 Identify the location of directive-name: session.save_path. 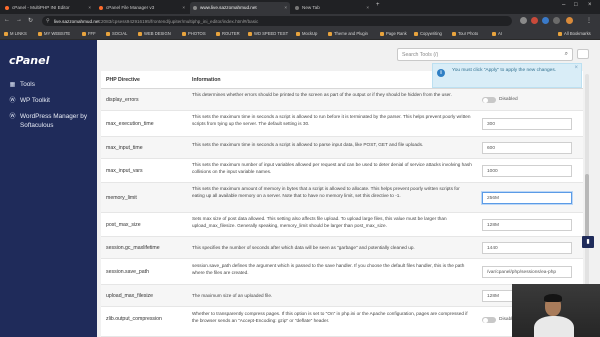
(127, 272).